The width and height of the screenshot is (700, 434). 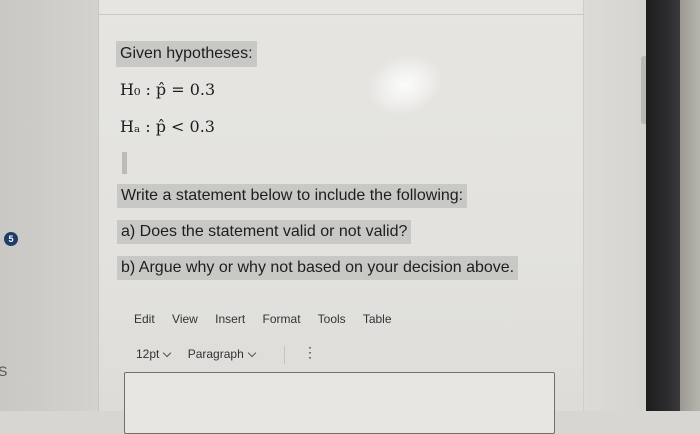 What do you see at coordinates (282, 319) in the screenshot?
I see `menu-format: Format` at bounding box center [282, 319].